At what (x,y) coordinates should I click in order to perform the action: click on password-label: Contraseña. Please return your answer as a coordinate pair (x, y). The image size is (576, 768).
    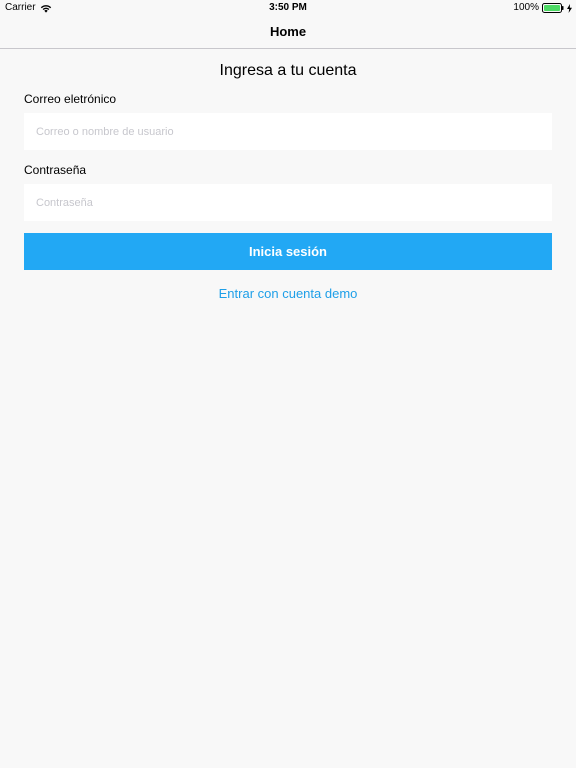
    Looking at the image, I should click on (55, 170).